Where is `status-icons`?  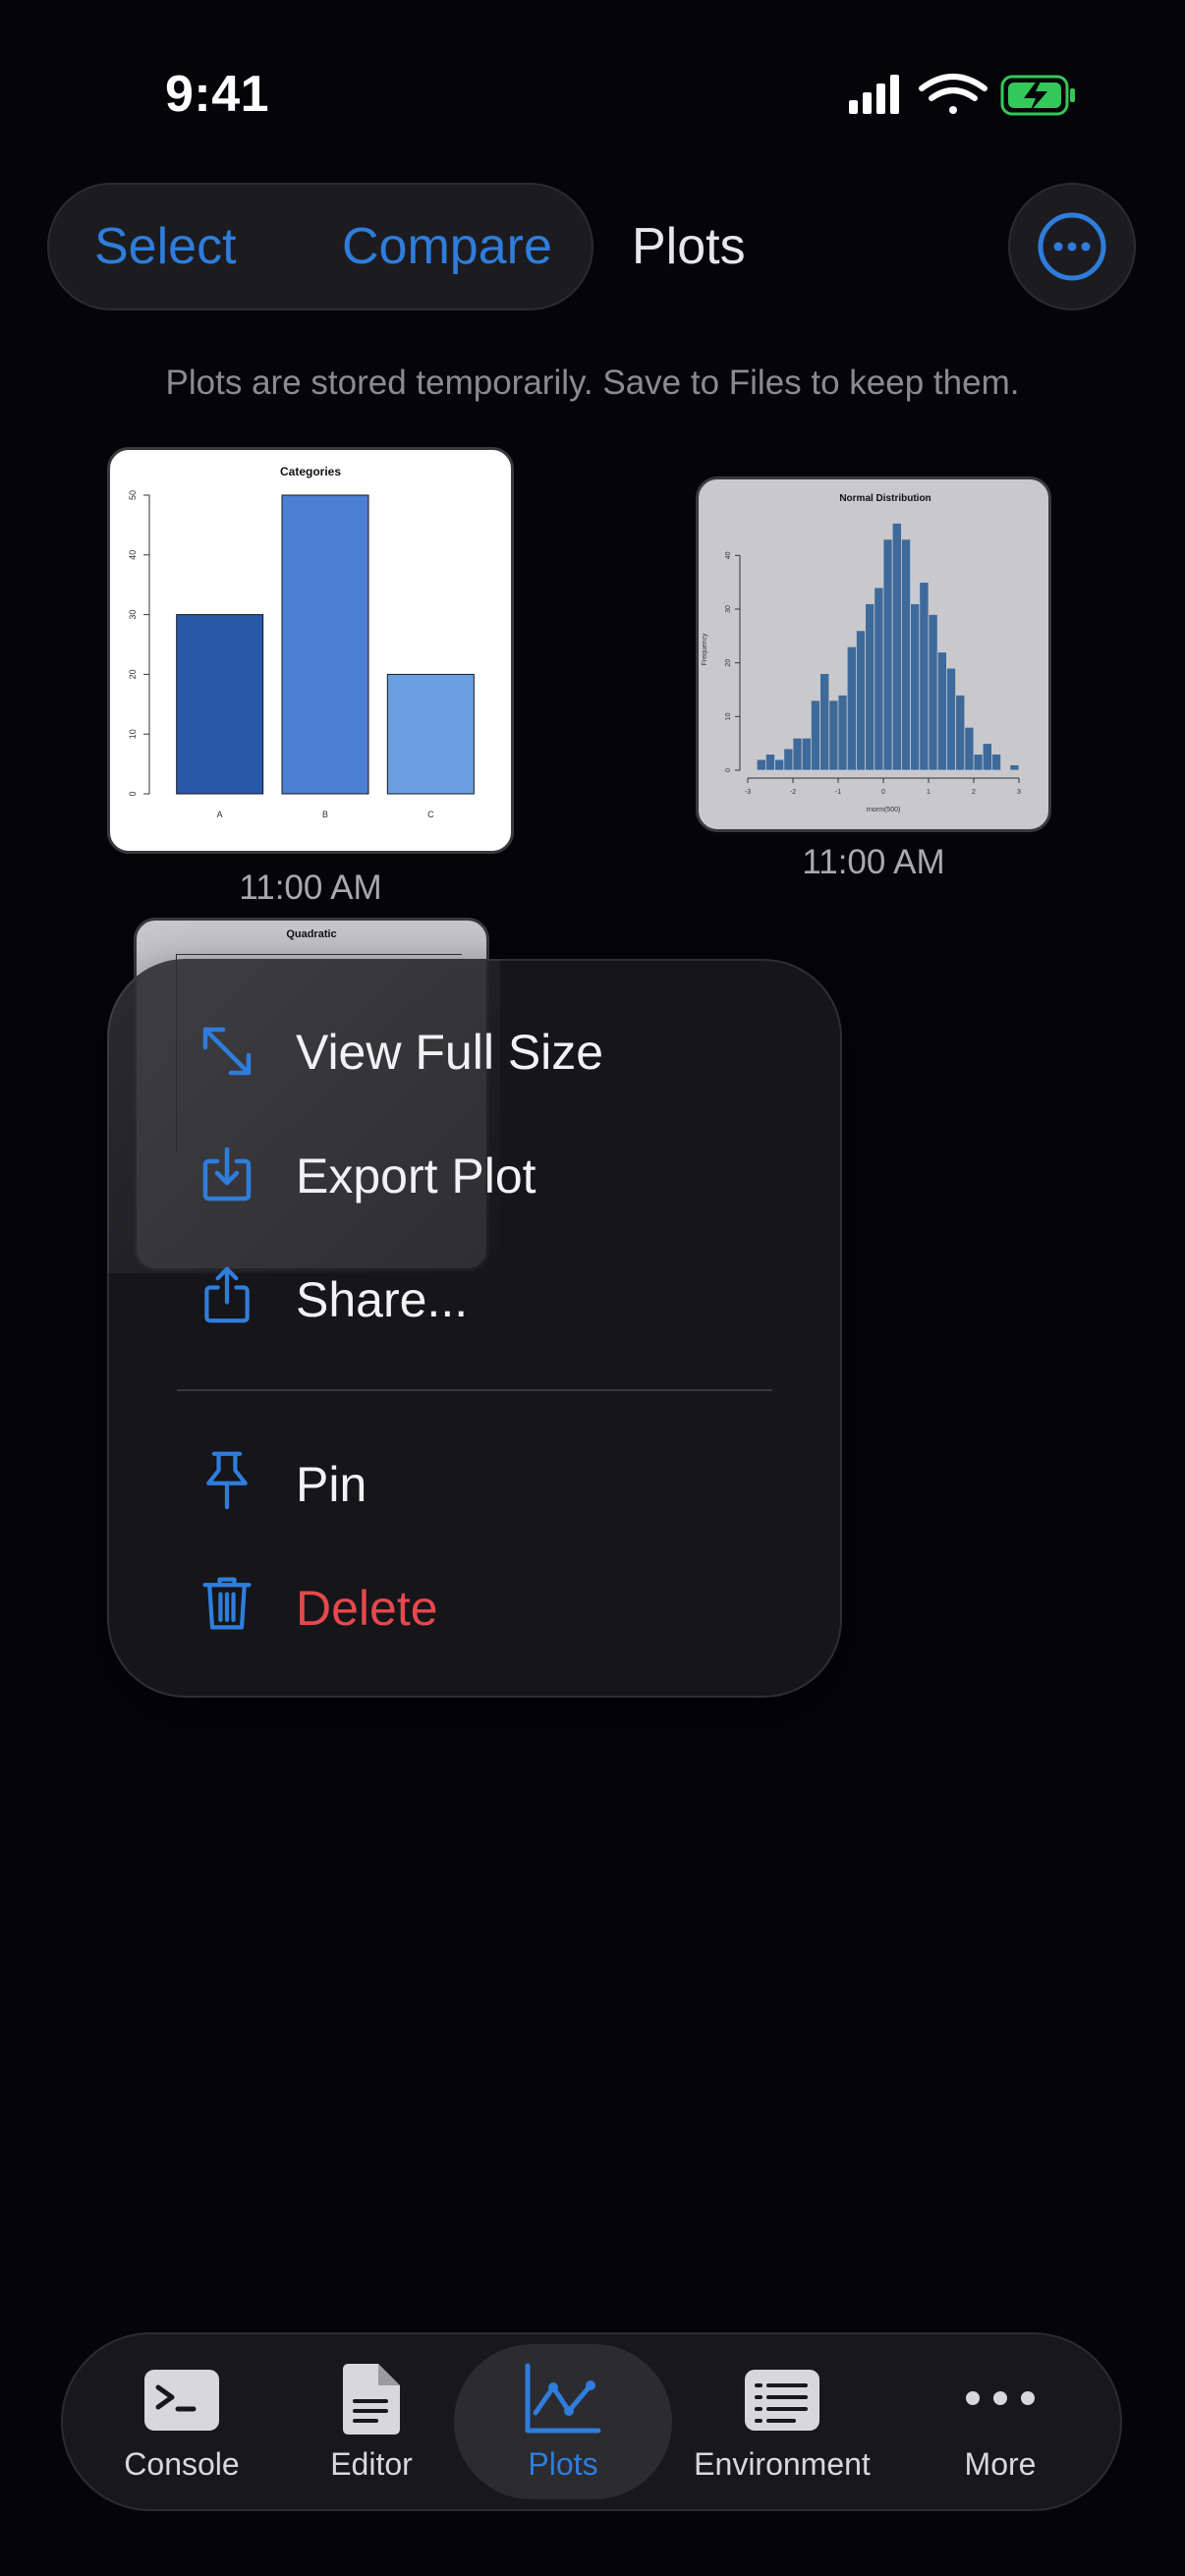 status-icons is located at coordinates (962, 95).